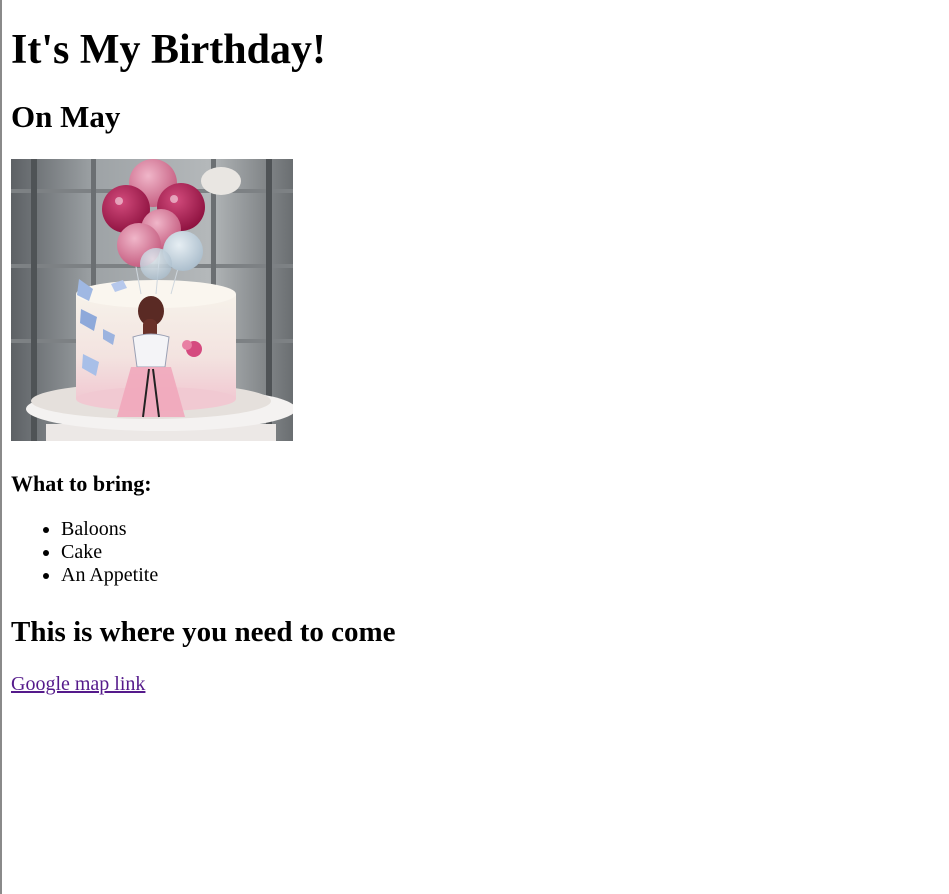  Describe the element at coordinates (66, 116) in the screenshot. I see `event-date: On May` at that location.